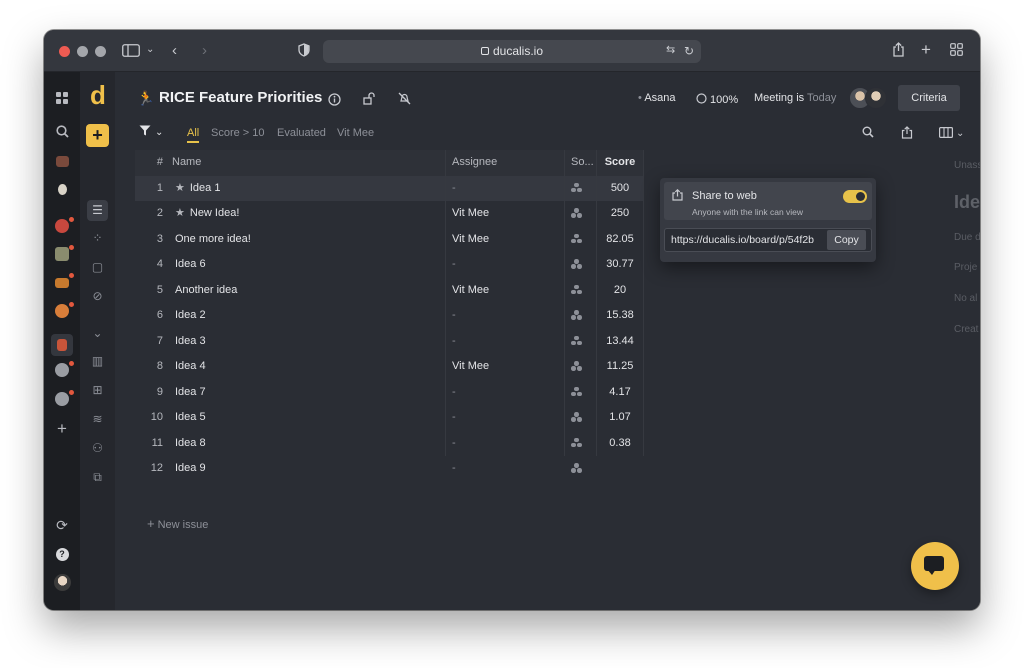  Describe the element at coordinates (190, 316) in the screenshot. I see `issue-name: Idea 2` at that location.